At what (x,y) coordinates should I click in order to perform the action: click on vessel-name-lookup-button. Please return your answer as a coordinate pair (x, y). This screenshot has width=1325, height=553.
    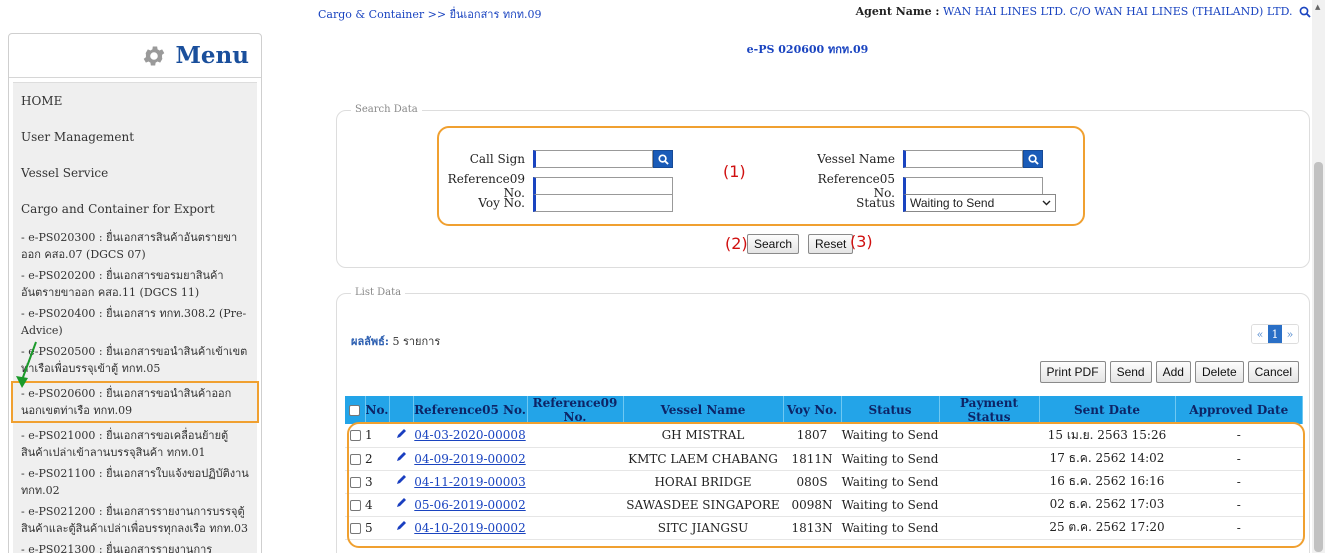
    Looking at the image, I should click on (1033, 159).